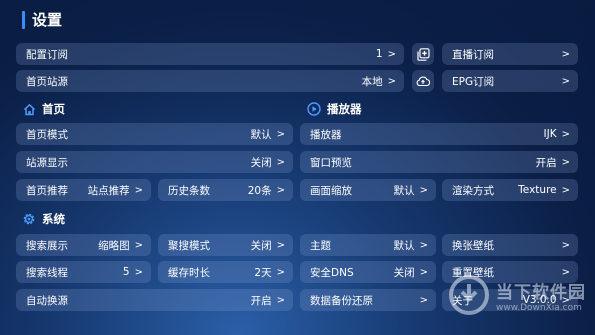  What do you see at coordinates (126, 272) in the screenshot?
I see `item-value: 5` at bounding box center [126, 272].